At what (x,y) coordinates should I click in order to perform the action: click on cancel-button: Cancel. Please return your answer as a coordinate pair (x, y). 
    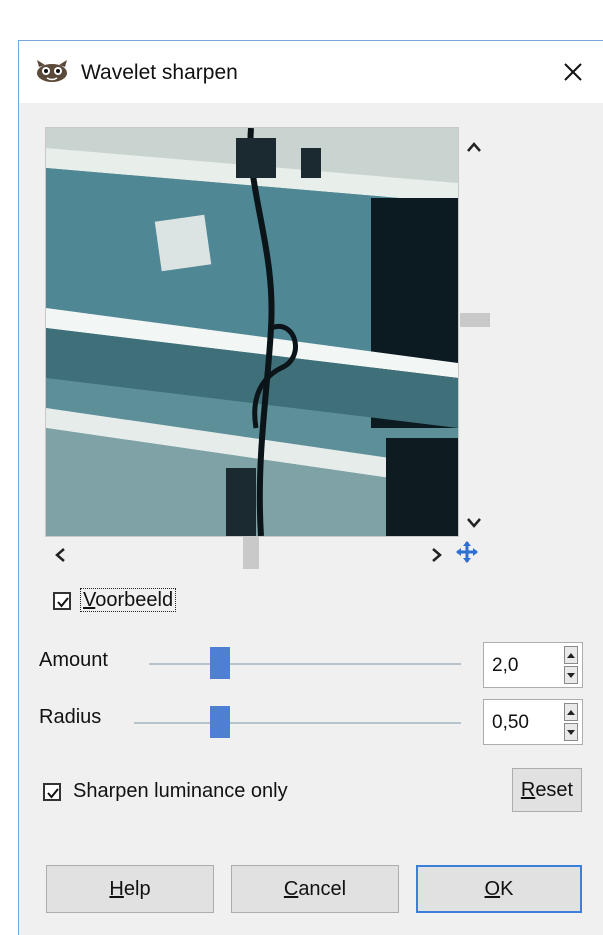
    Looking at the image, I should click on (315, 889).